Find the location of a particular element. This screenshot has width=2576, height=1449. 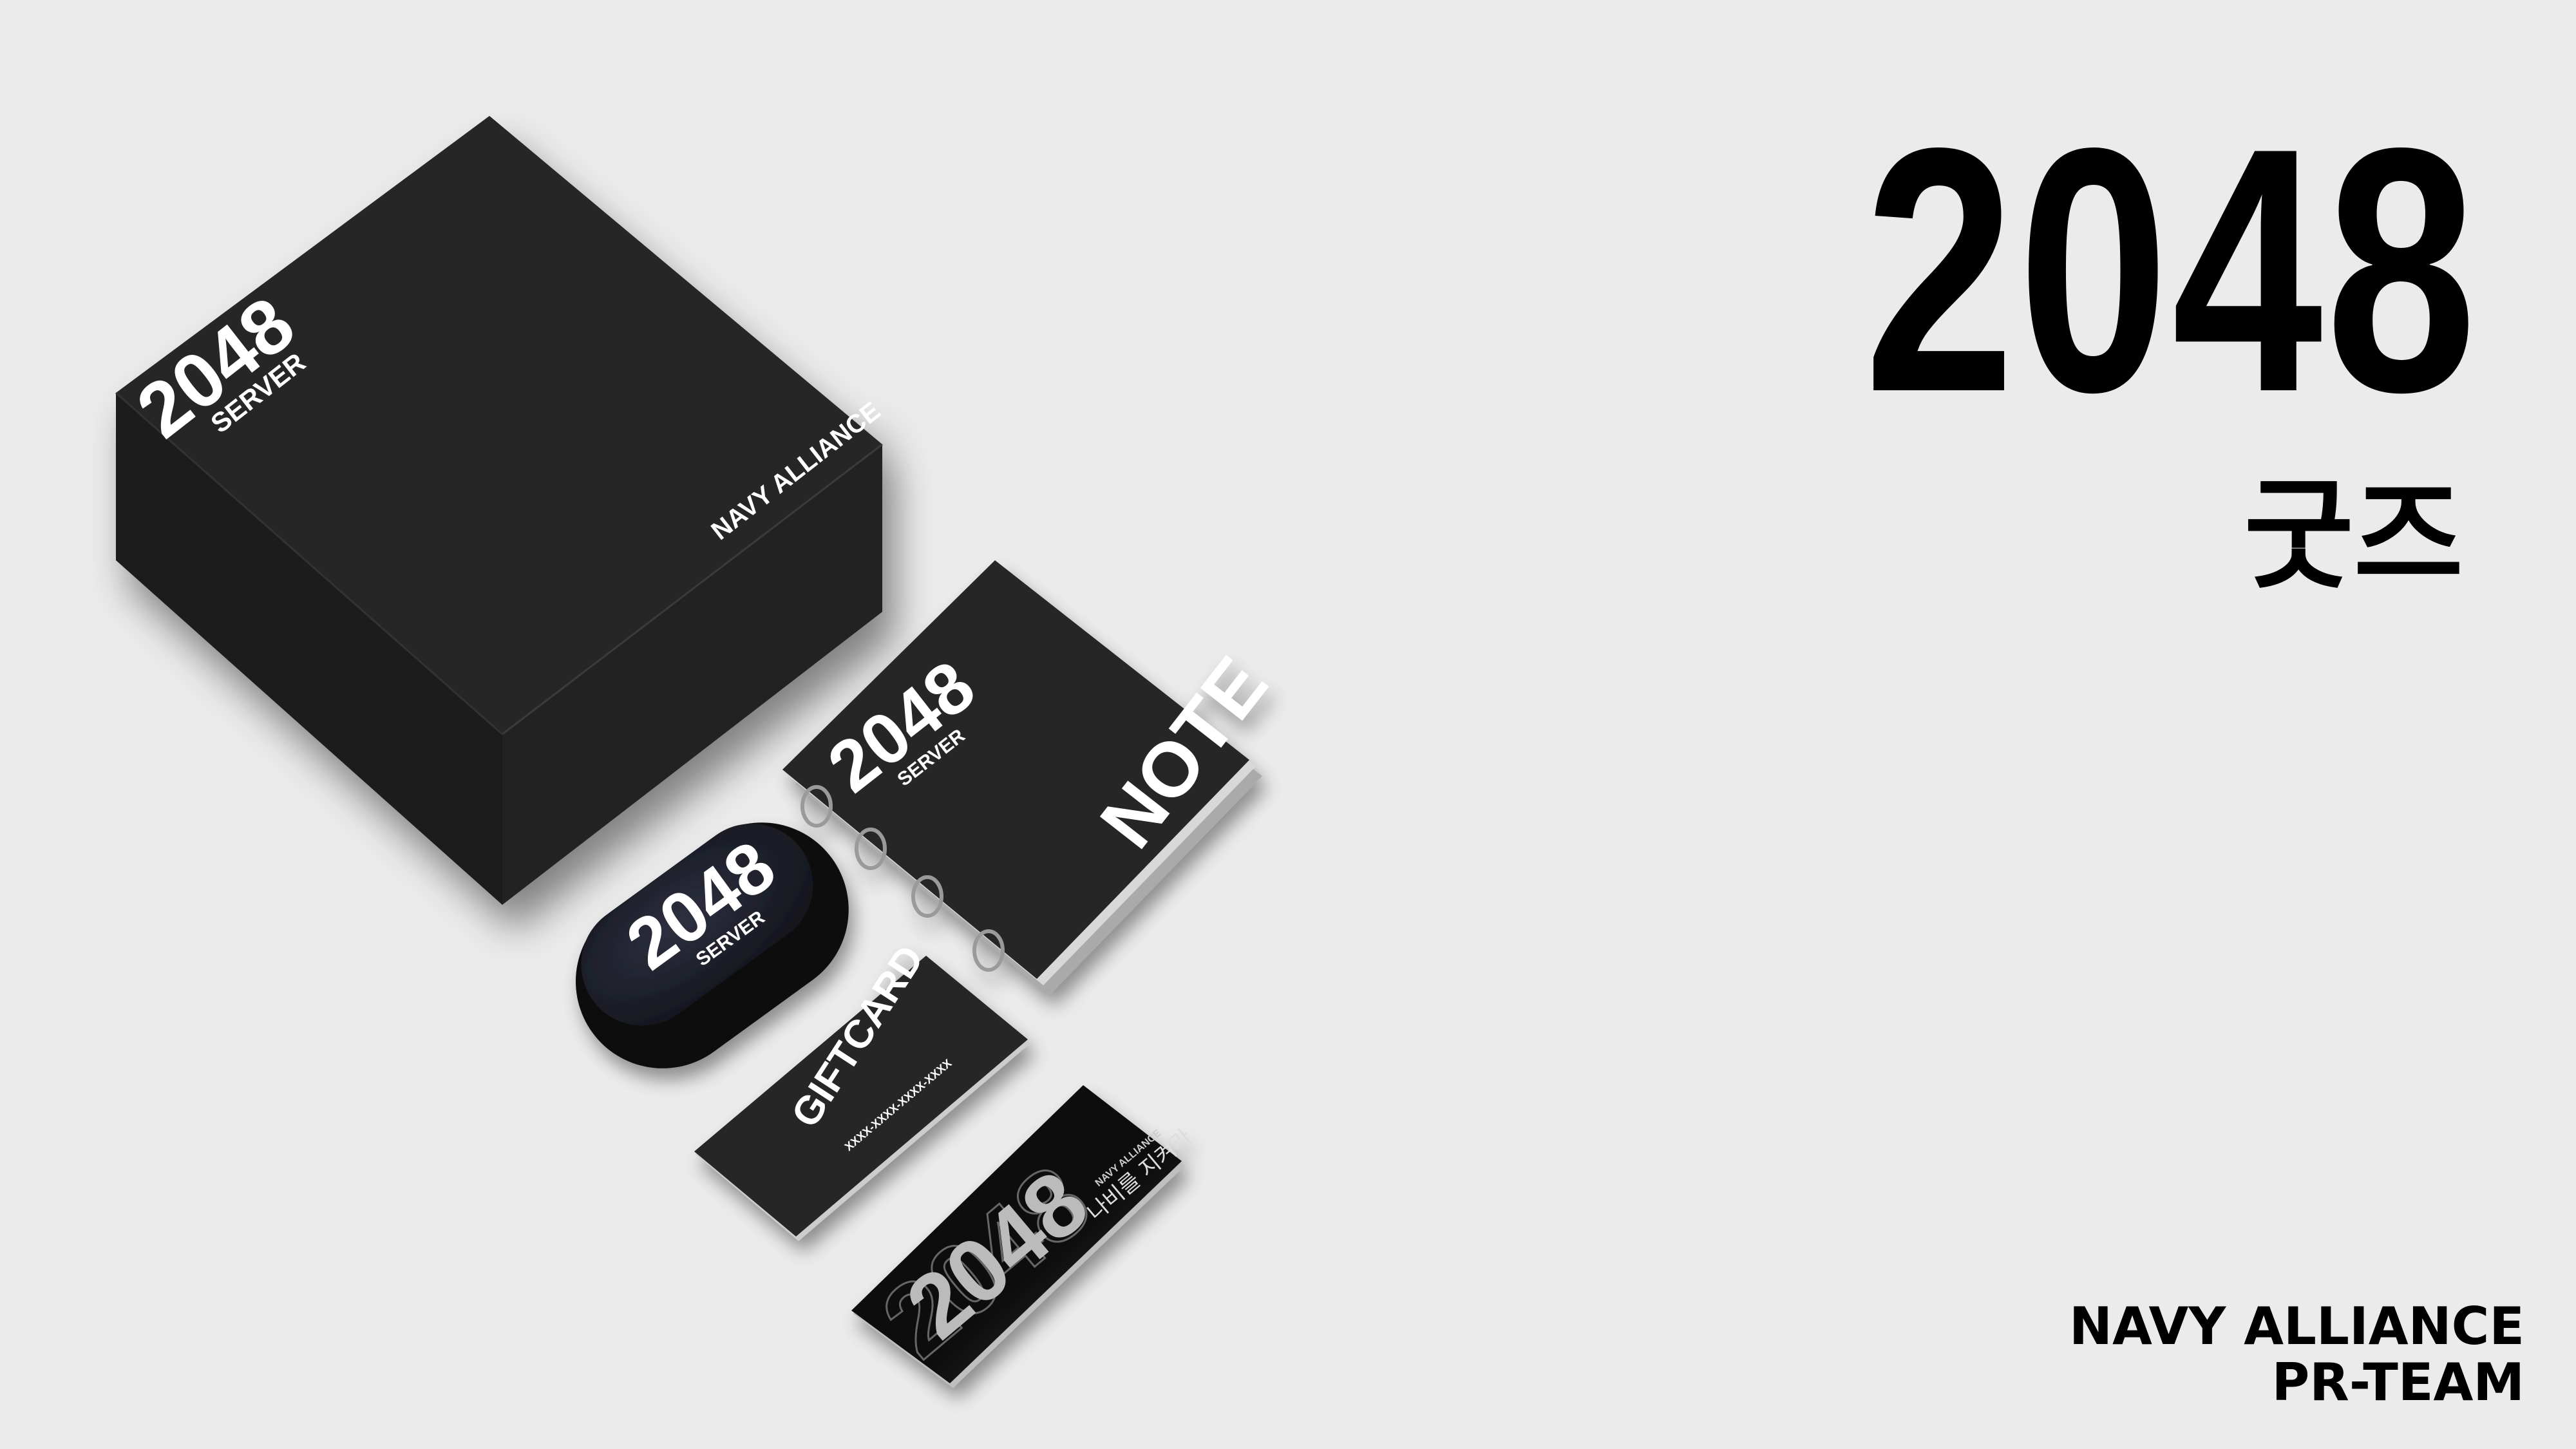

footer-line-1: NAVY ALLIANCE is located at coordinates (2297, 1326).